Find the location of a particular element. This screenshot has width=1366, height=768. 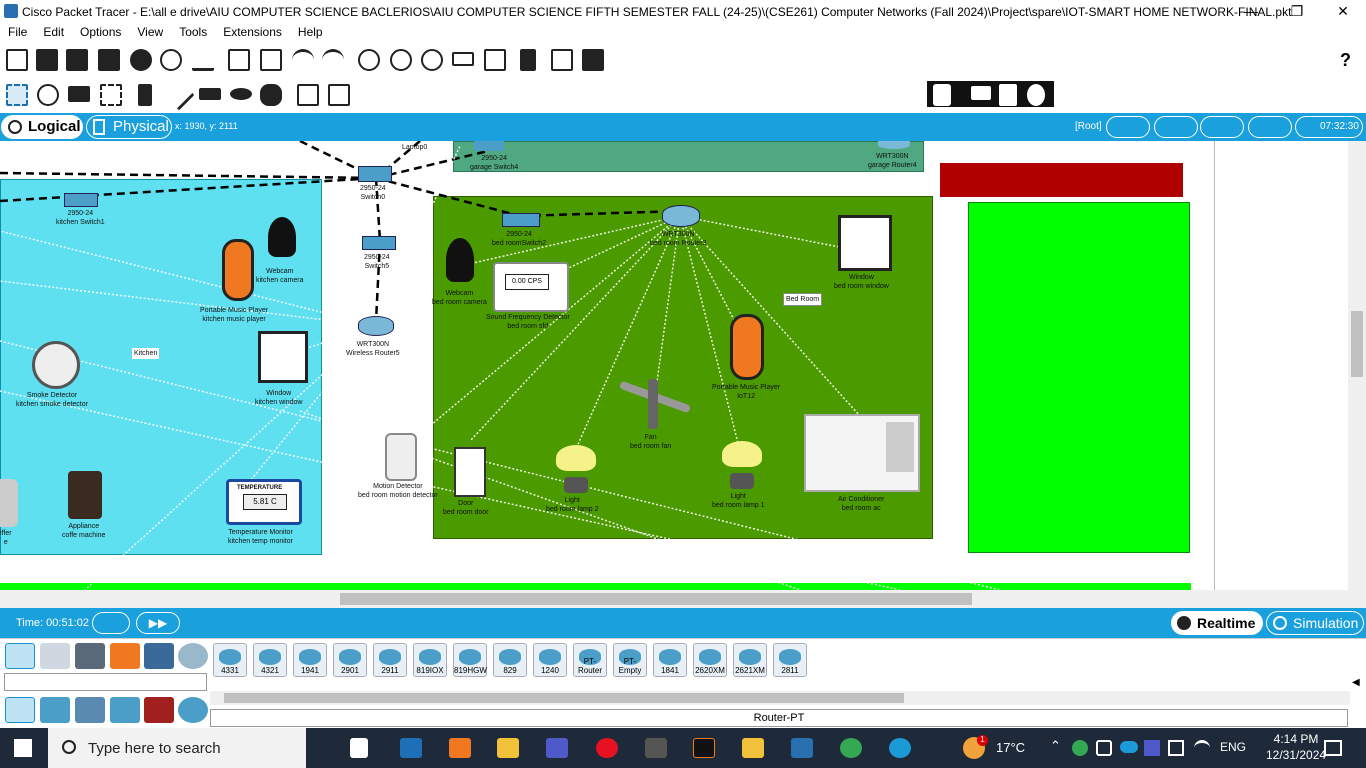

horizontal-scroll-thumb is located at coordinates (656, 599).